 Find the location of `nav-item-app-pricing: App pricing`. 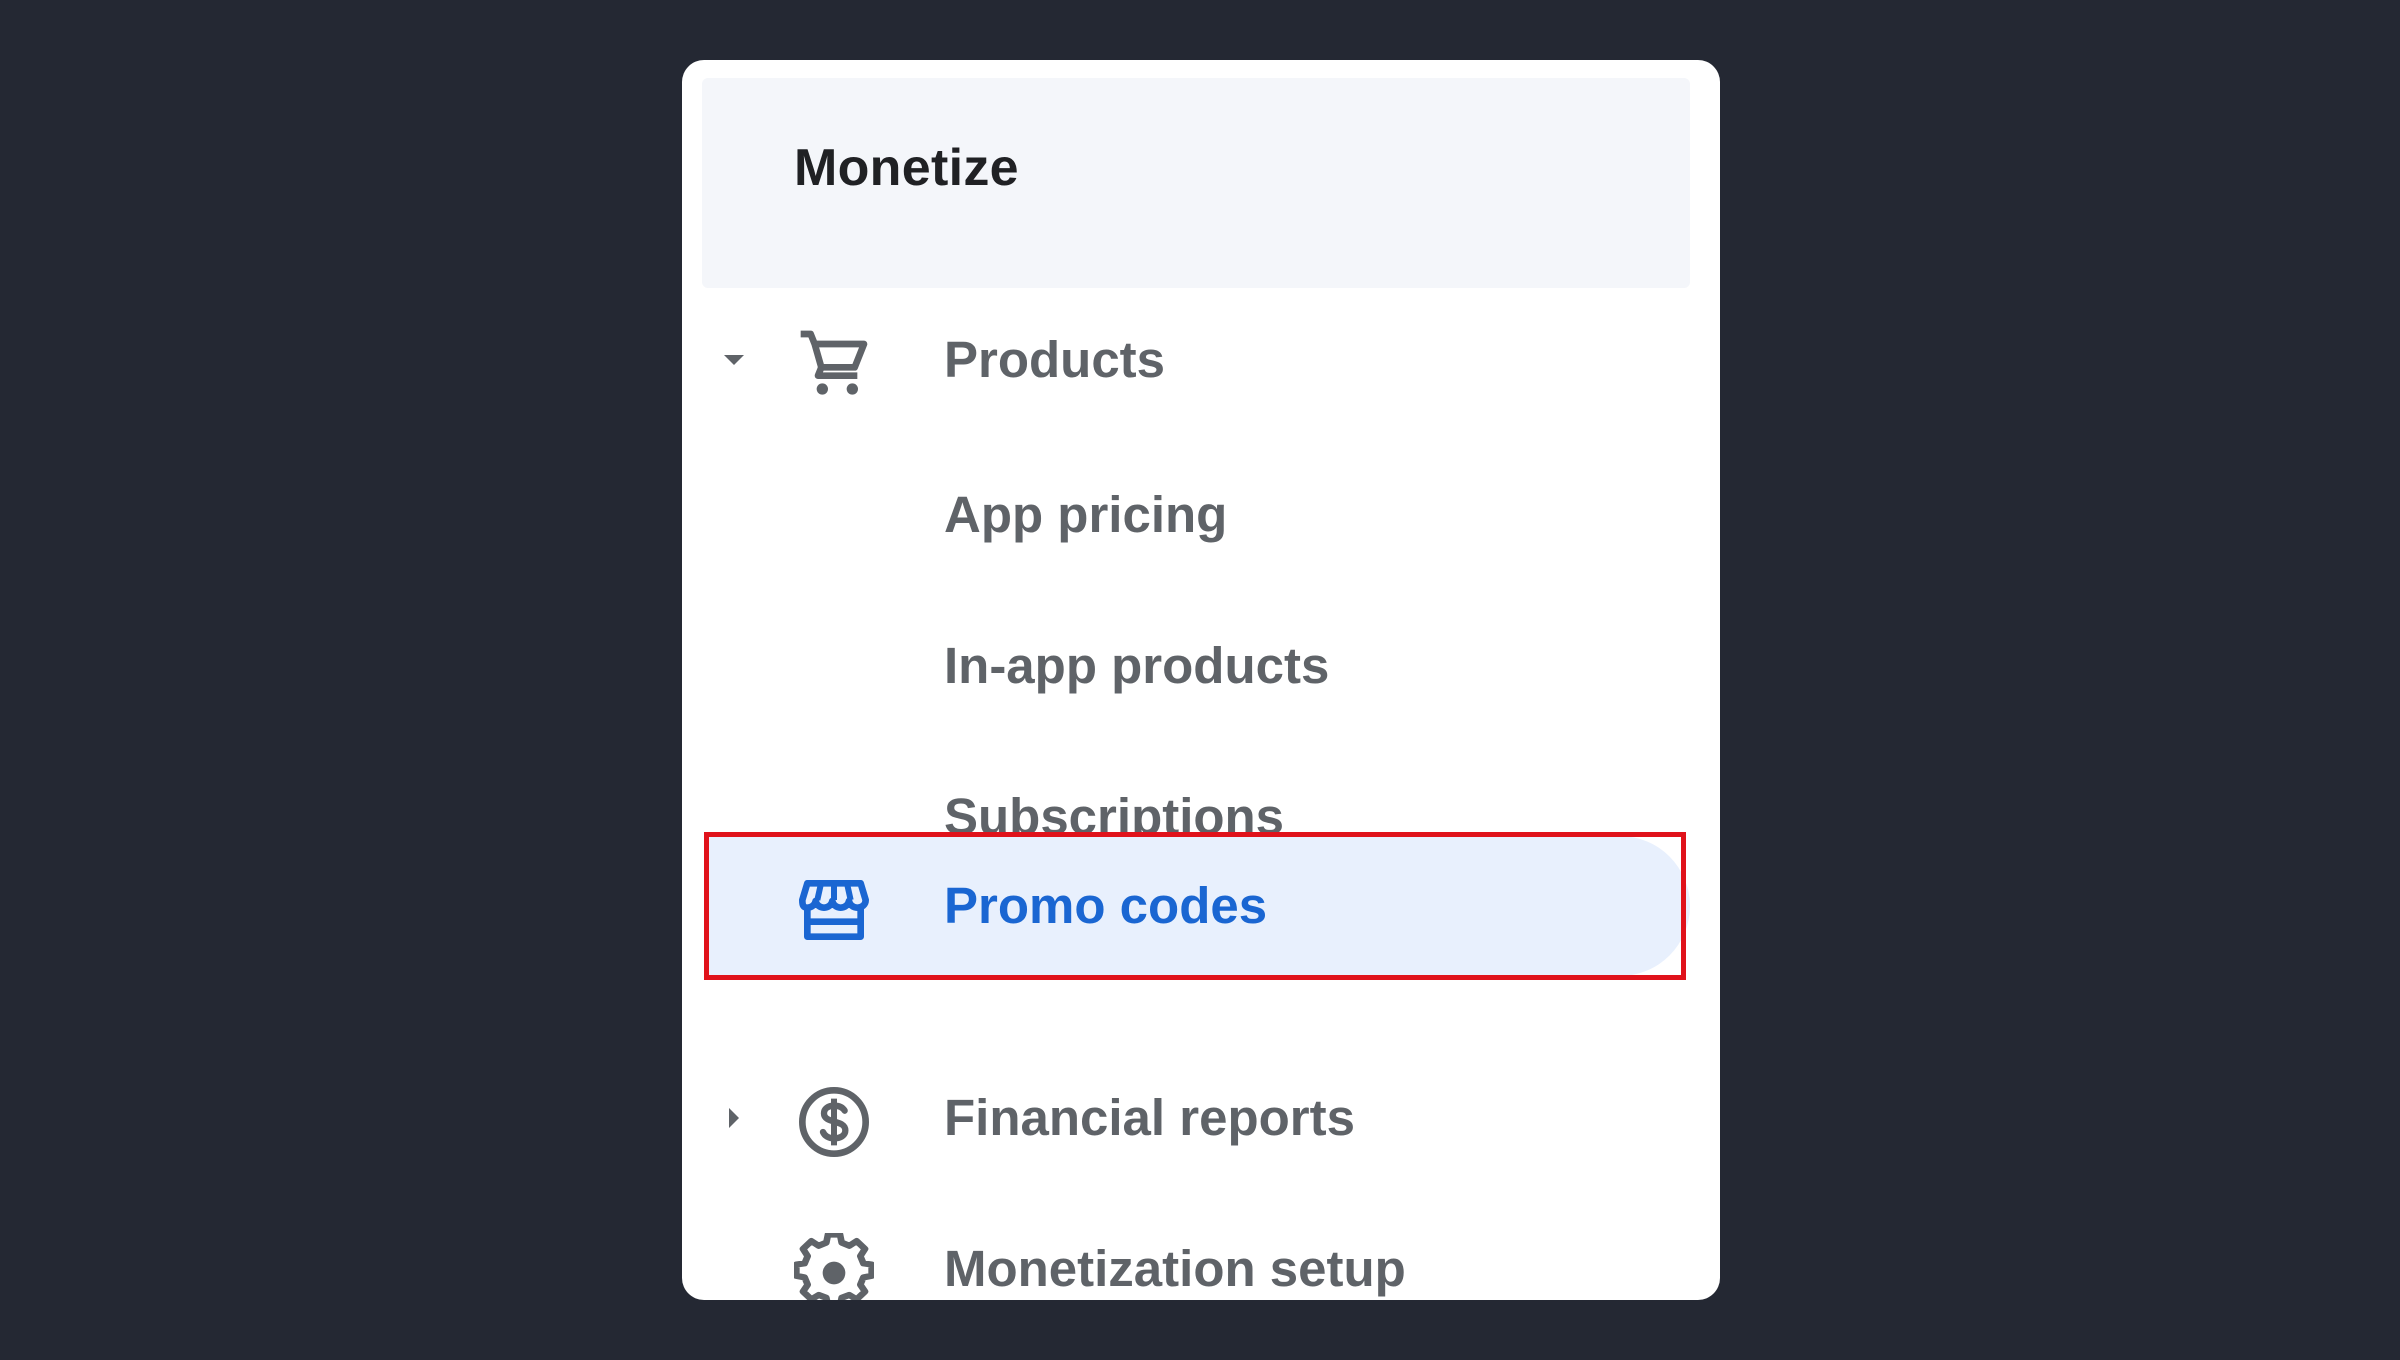

nav-item-app-pricing: App pricing is located at coordinates (1199, 515).